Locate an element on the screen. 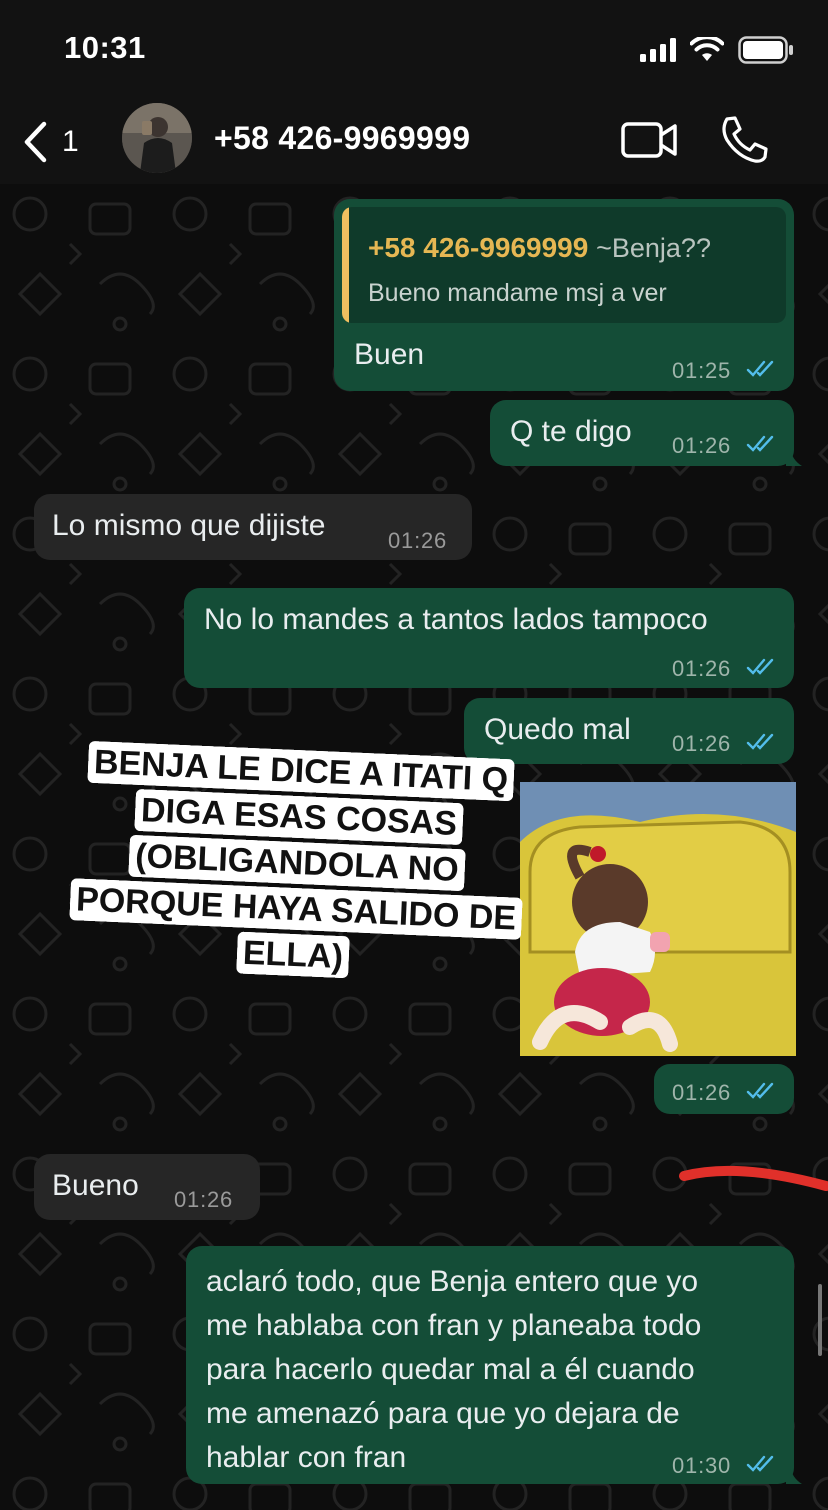  message-bubble-outgoing: Q te digo 01:26 is located at coordinates (646, 433).